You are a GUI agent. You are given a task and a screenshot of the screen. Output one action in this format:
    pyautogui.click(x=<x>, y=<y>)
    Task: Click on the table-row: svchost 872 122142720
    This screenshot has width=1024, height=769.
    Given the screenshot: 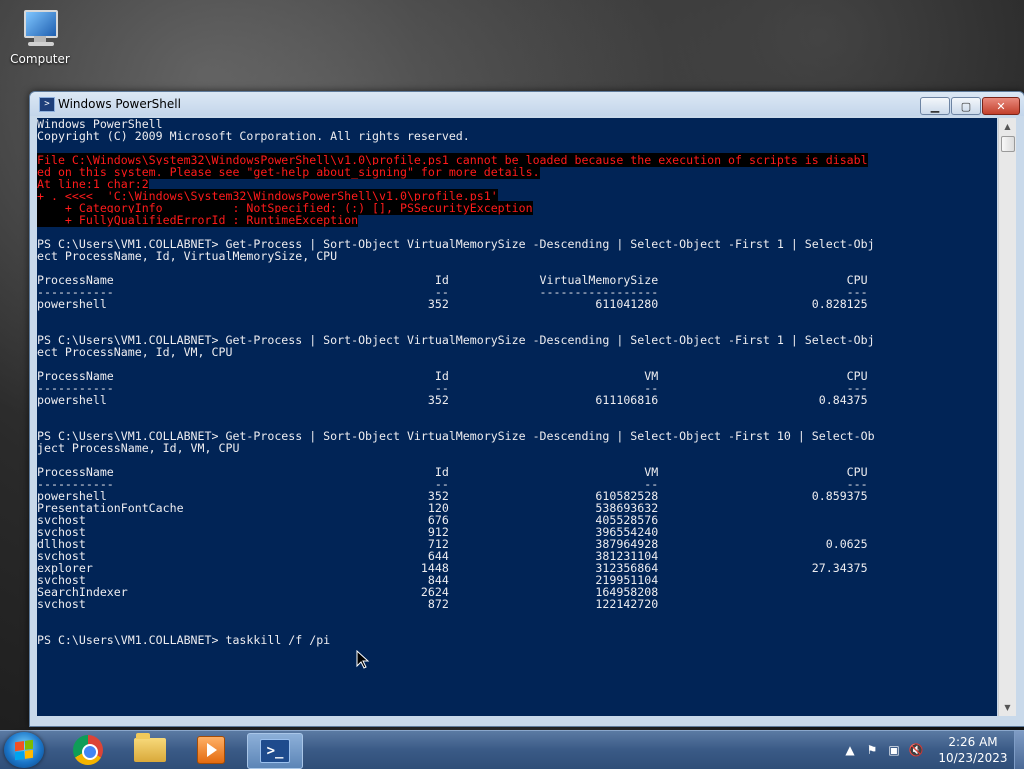 What is the action you would take?
    pyautogui.click(x=452, y=604)
    